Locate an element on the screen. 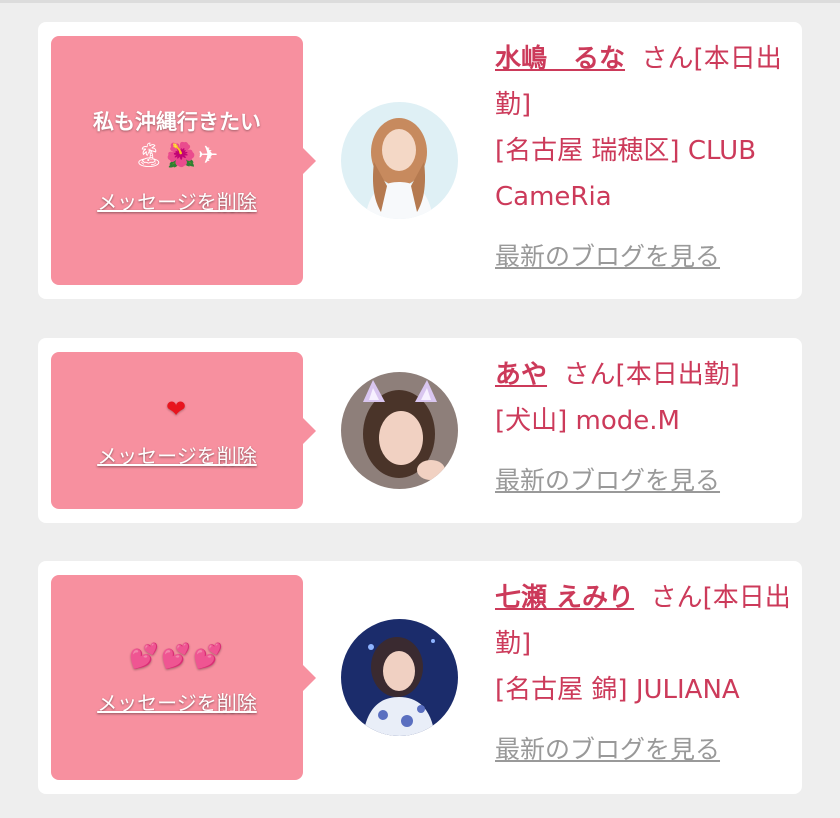 This screenshot has width=840, height=818. shop-name: [犬山] mode.M is located at coordinates (587, 421).